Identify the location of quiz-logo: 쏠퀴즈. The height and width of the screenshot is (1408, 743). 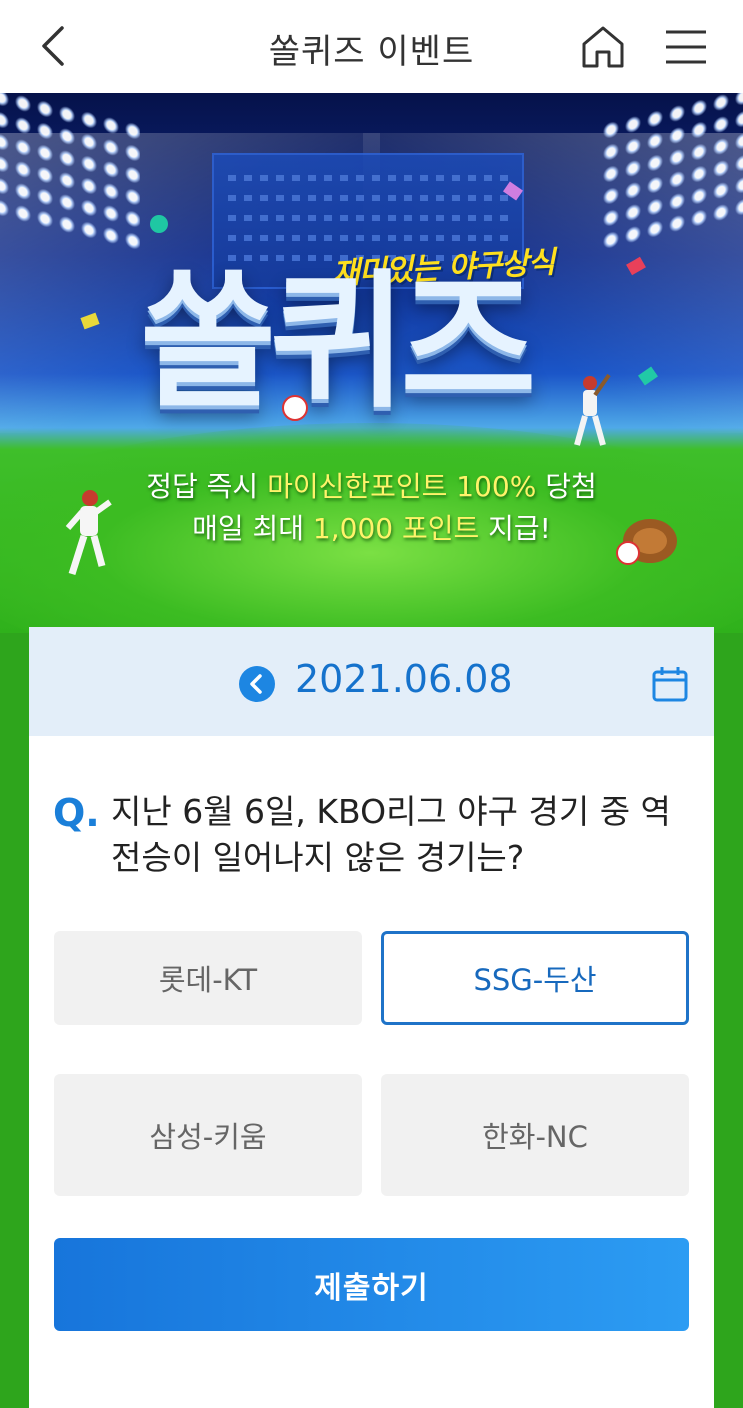
(338, 342).